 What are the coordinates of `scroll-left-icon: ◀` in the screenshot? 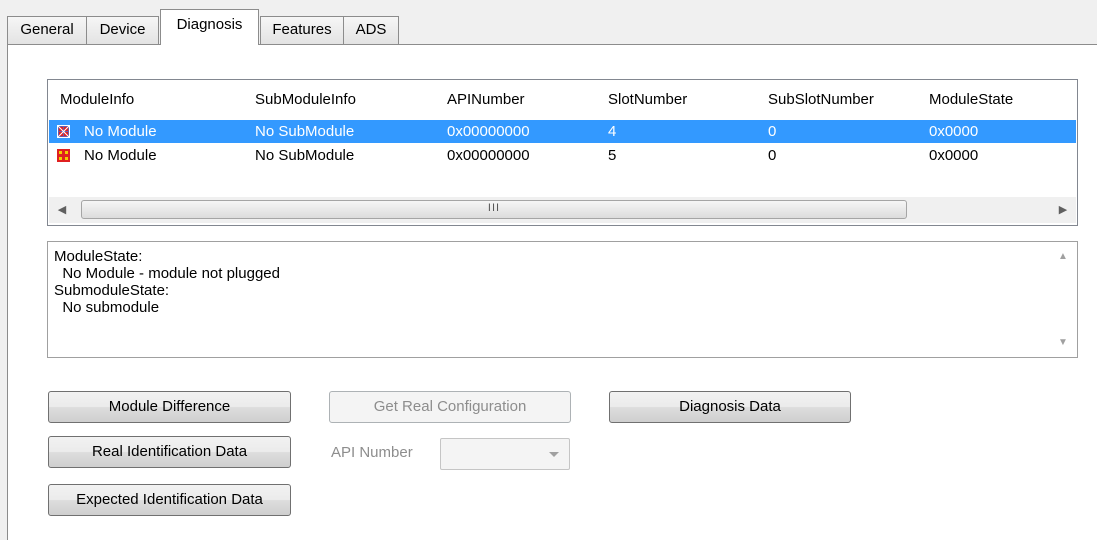 It's located at (62, 210).